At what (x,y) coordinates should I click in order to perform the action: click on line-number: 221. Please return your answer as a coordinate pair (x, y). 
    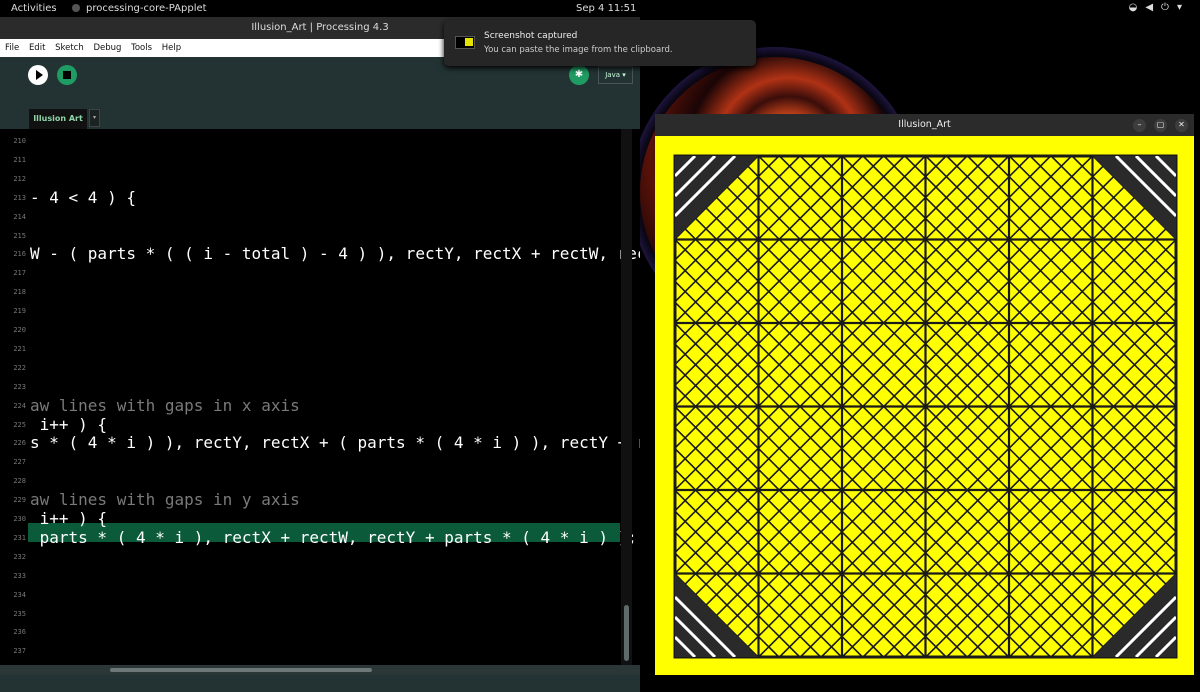
    Looking at the image, I should click on (19, 348).